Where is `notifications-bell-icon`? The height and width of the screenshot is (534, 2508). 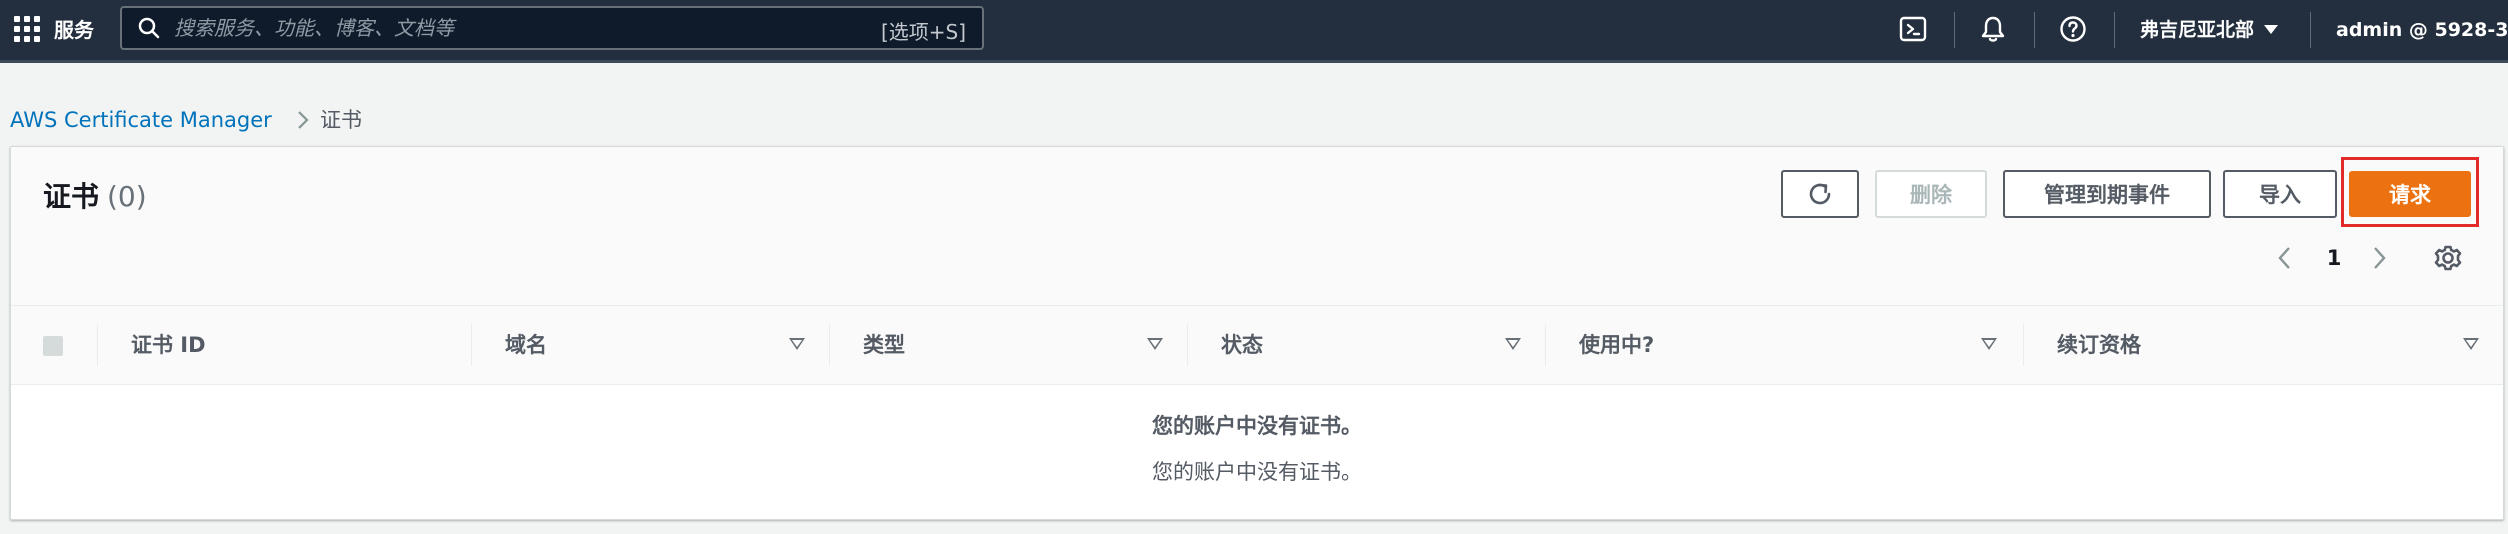
notifications-bell-icon is located at coordinates (1993, 29).